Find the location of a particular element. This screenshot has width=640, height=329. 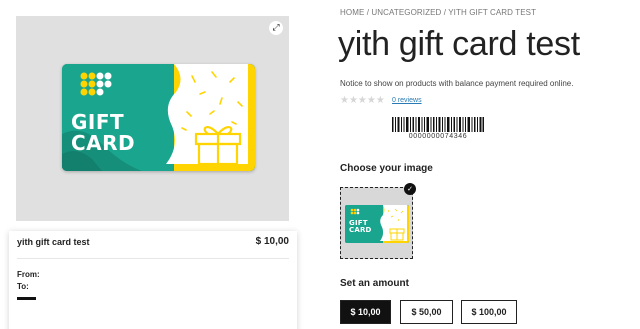

thumbnail-line-2: CARD is located at coordinates (360, 230).